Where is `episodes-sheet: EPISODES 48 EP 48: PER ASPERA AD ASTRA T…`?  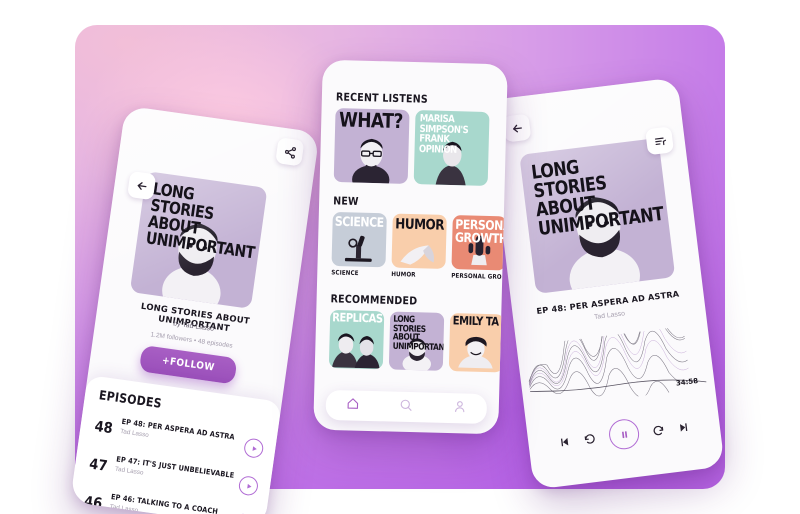 episodes-sheet: EPISODES 48 EP 48: PER ASPERA AD ASTRA T… is located at coordinates (175, 444).